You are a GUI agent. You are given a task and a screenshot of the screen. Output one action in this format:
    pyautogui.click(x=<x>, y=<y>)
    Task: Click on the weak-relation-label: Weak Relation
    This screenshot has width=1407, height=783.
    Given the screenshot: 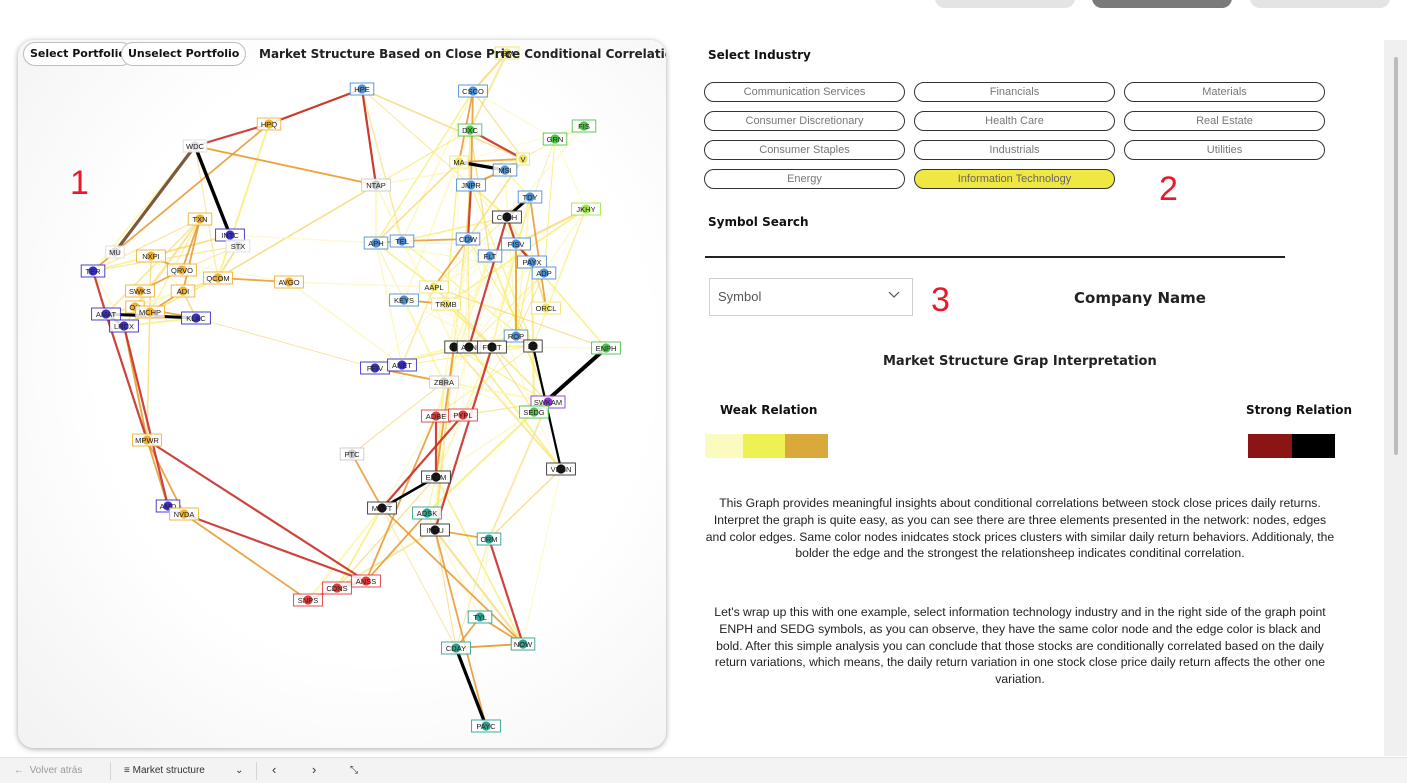 What is the action you would take?
    pyautogui.click(x=769, y=410)
    